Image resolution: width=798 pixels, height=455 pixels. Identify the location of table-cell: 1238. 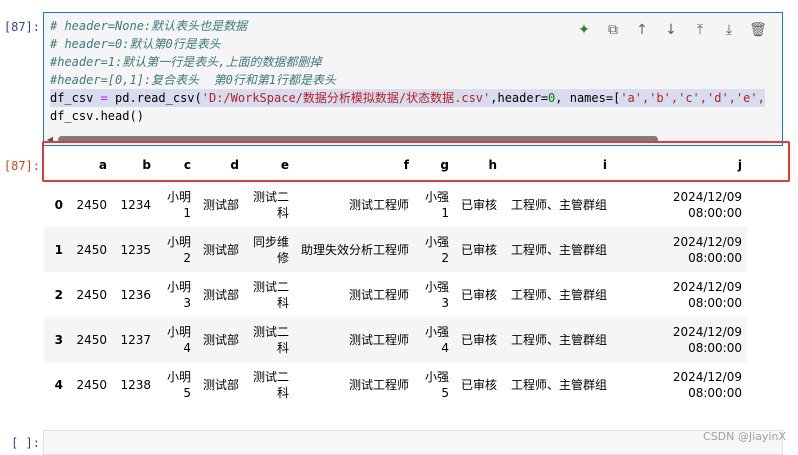
(135, 384).